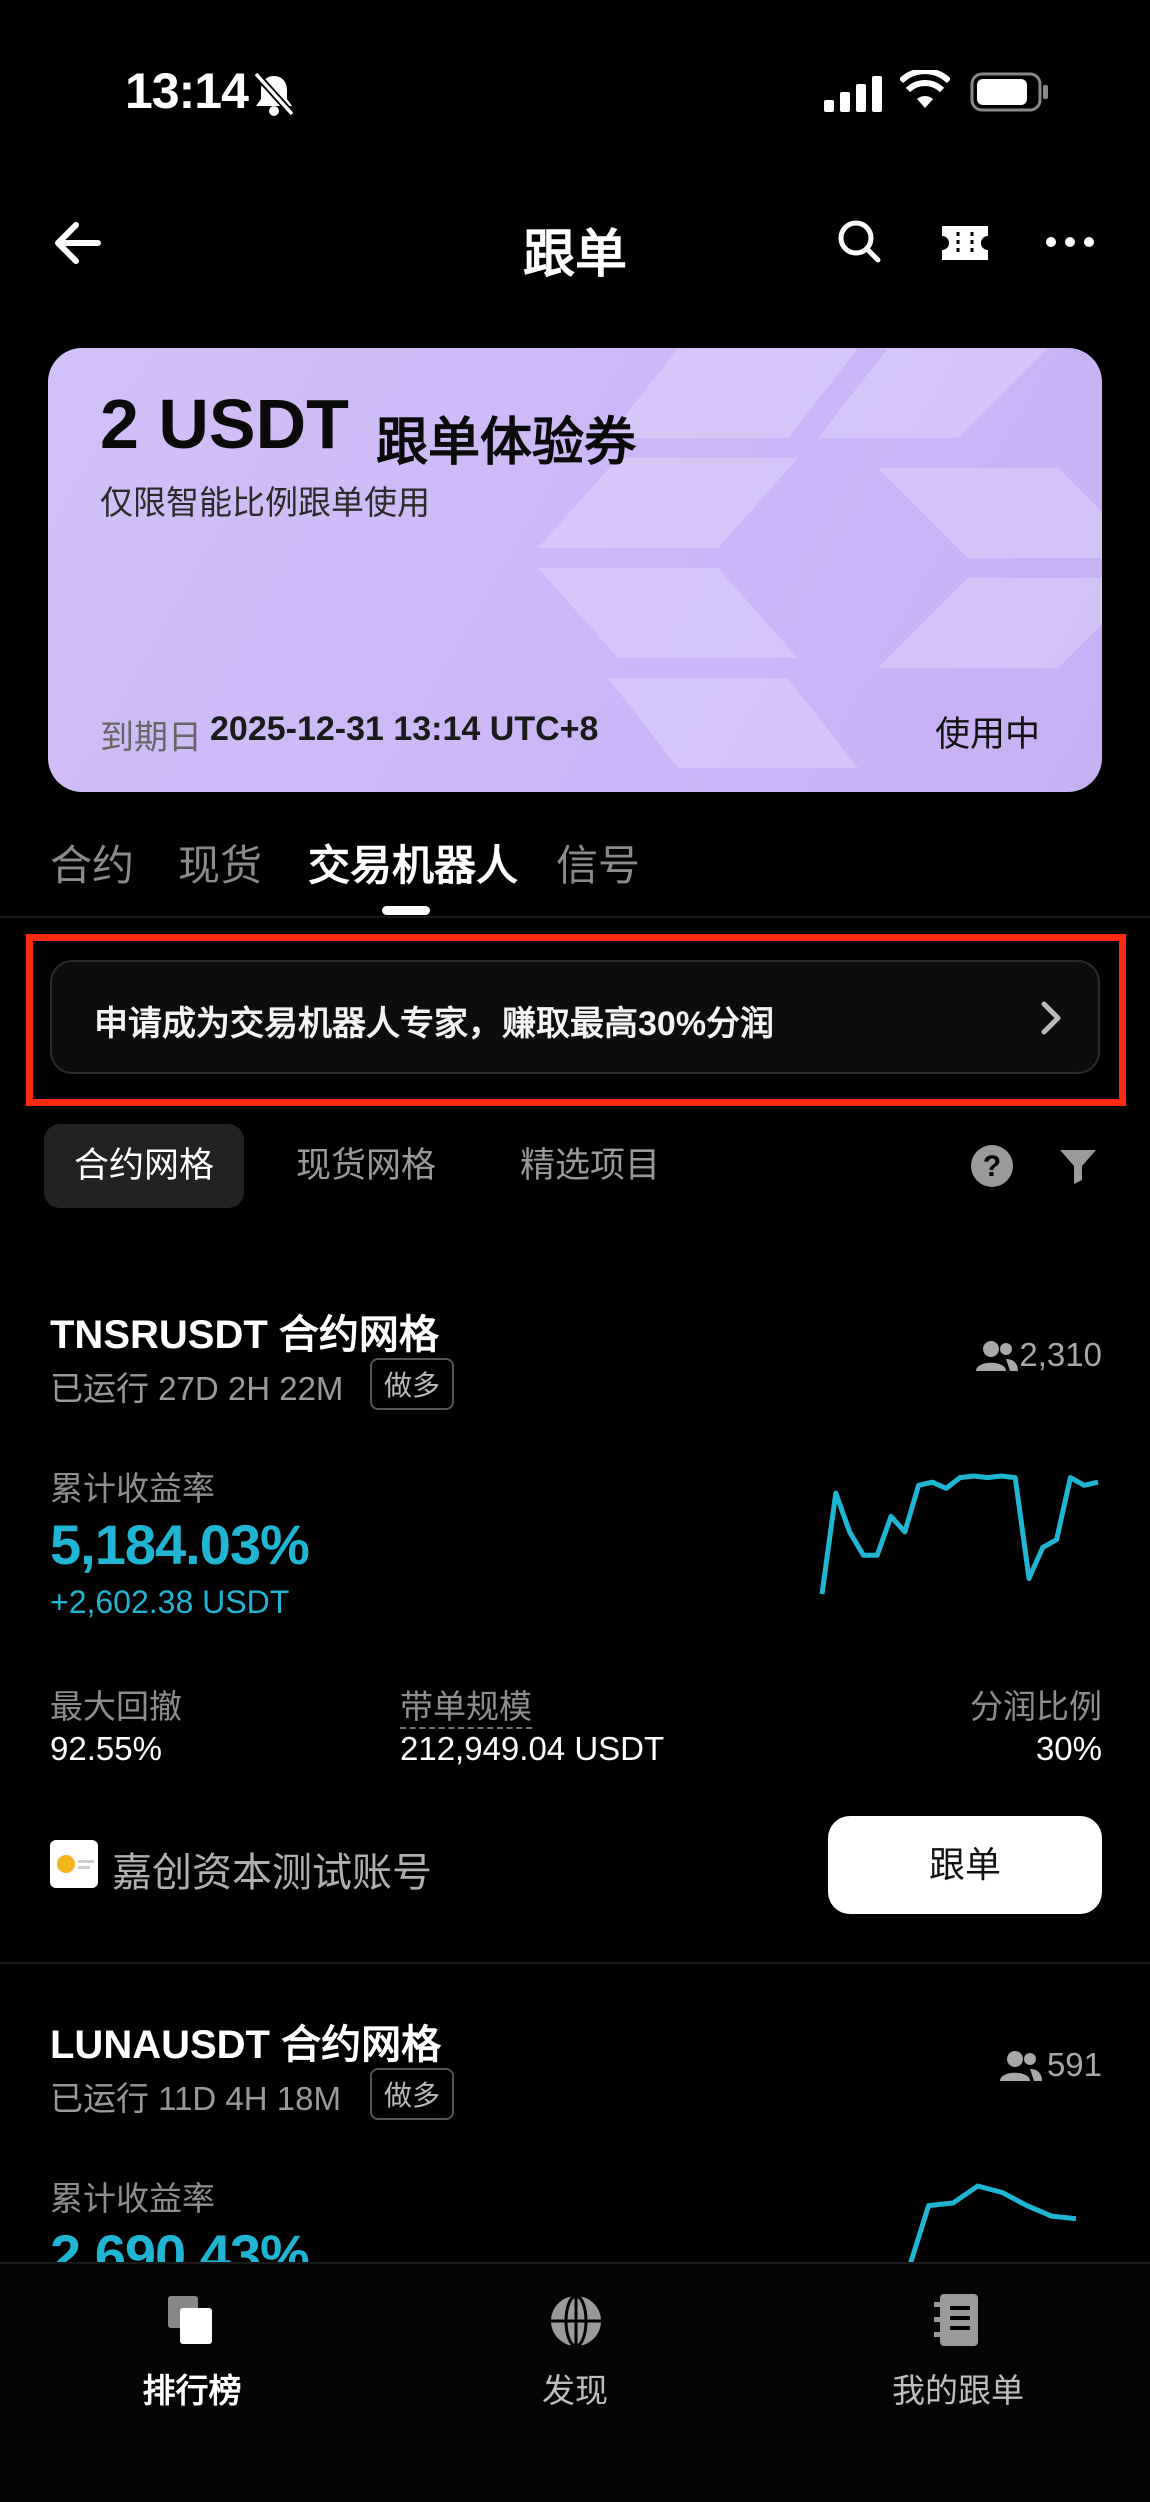 This screenshot has height=2502, width=1150. Describe the element at coordinates (132, 2198) in the screenshot. I see `card-2-pnl-label: 累计收益率` at that location.